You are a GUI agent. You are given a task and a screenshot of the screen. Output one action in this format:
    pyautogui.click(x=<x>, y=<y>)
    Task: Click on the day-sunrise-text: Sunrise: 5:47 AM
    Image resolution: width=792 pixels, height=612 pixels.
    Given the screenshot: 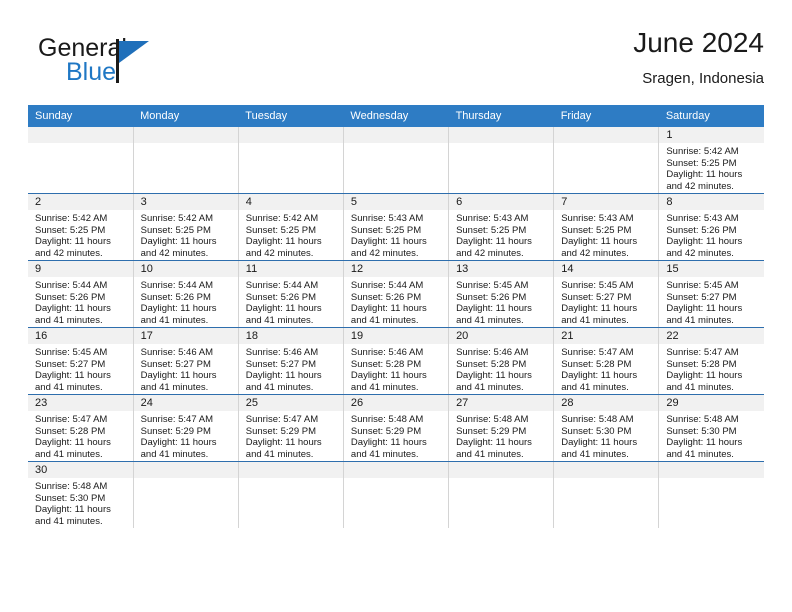 What is the action you would take?
    pyautogui.click(x=702, y=352)
    